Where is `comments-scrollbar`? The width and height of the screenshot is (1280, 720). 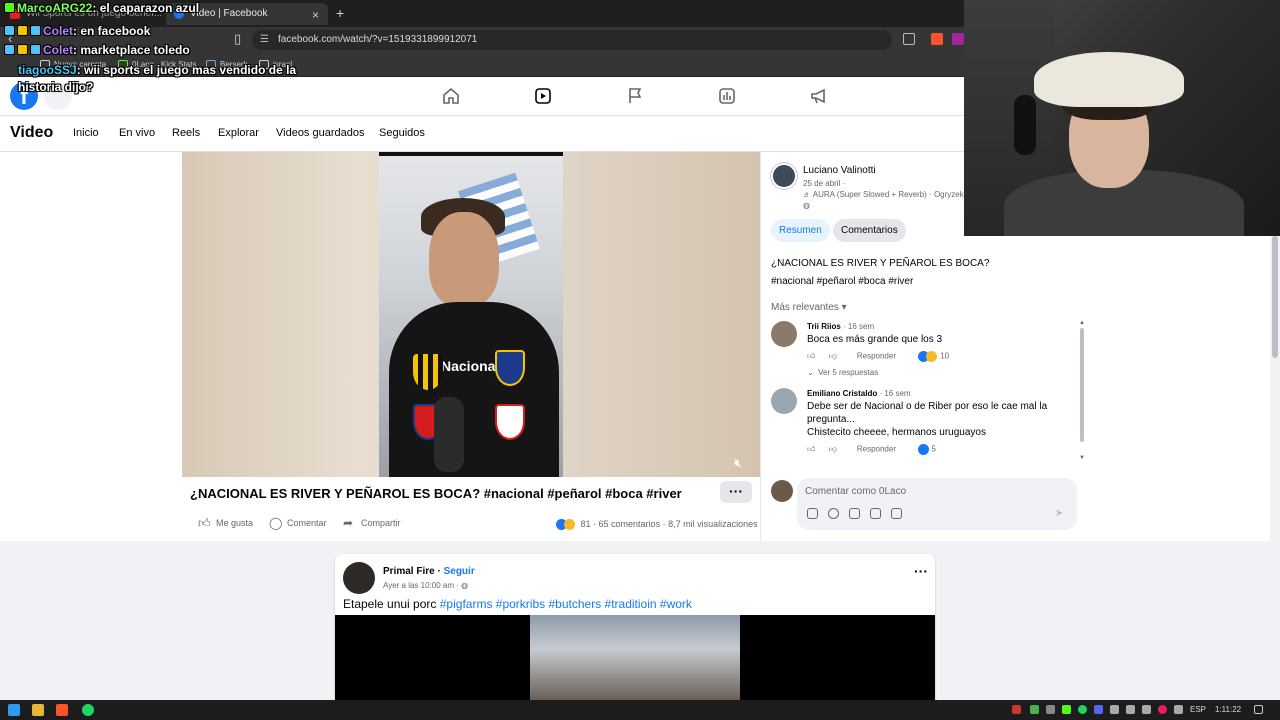 comments-scrollbar is located at coordinates (1082, 385).